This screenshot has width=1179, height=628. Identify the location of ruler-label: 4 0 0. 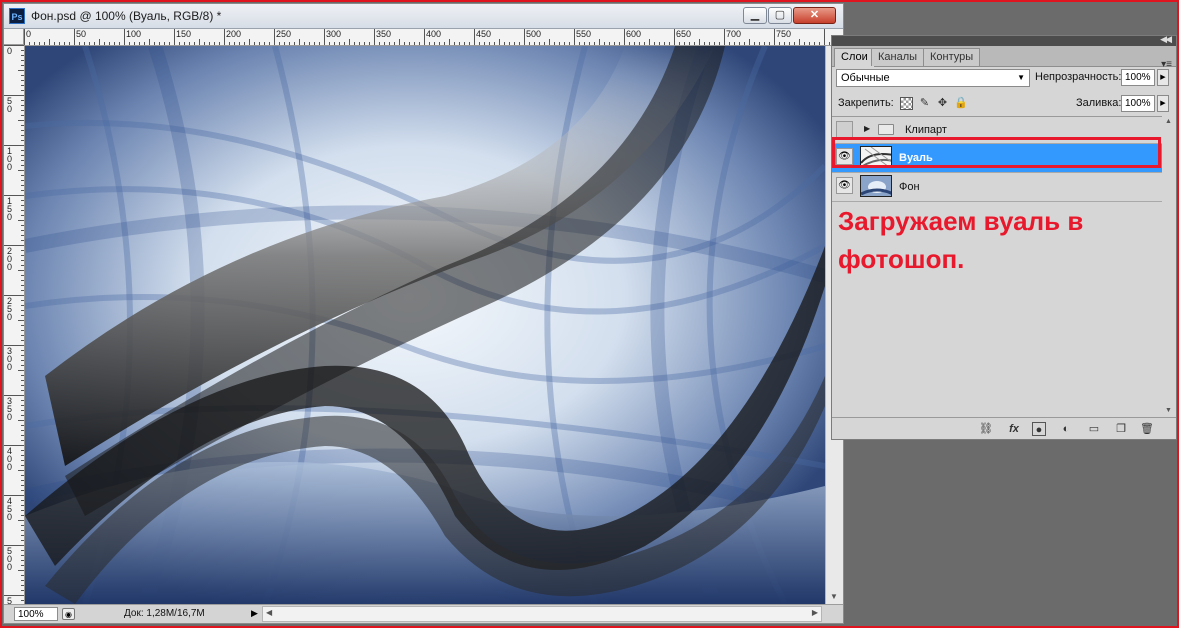
(10, 459).